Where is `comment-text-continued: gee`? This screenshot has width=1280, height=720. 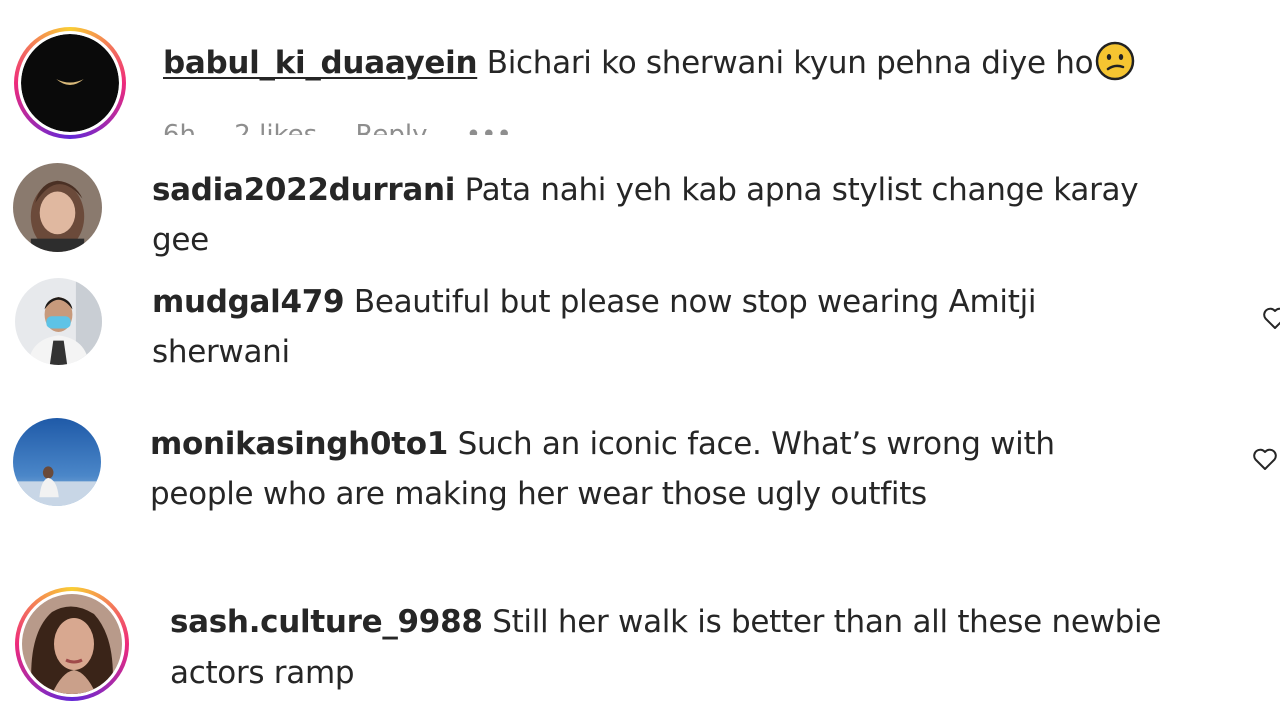 comment-text-continued: gee is located at coordinates (180, 240).